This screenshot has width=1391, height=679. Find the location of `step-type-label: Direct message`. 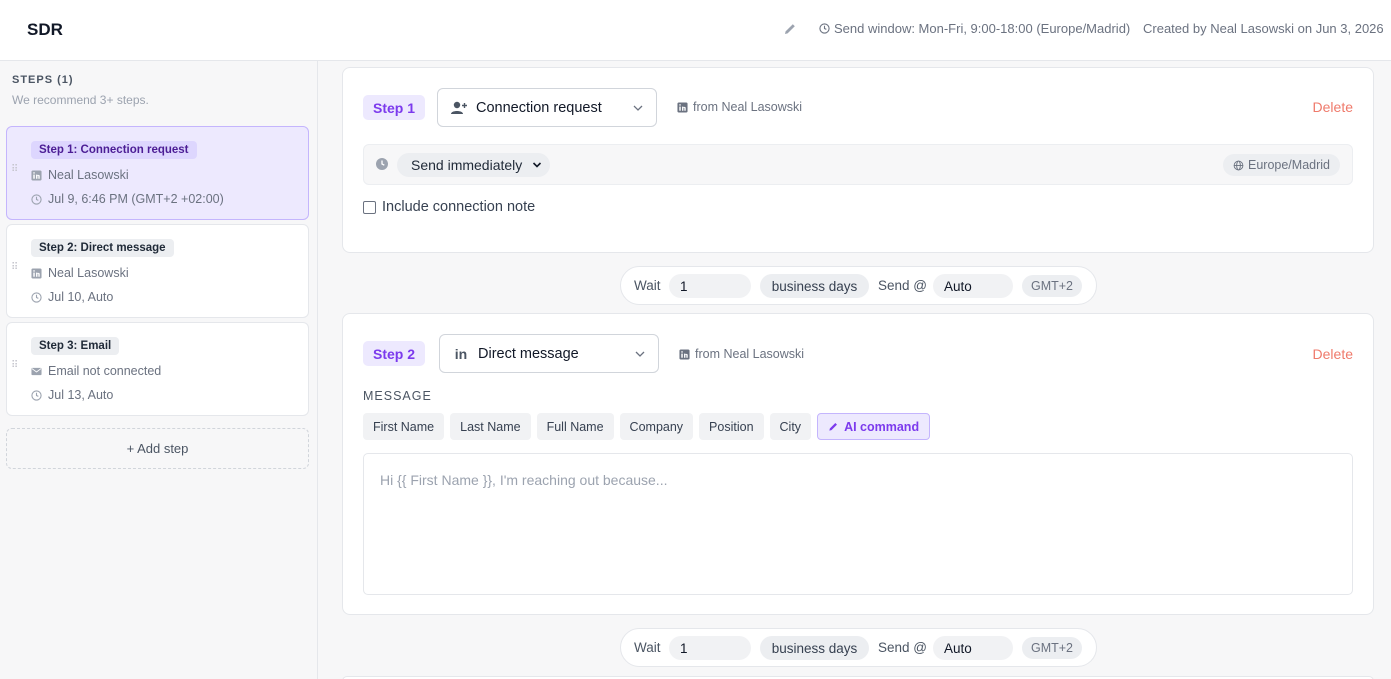

step-type-label: Direct message is located at coordinates (528, 353).